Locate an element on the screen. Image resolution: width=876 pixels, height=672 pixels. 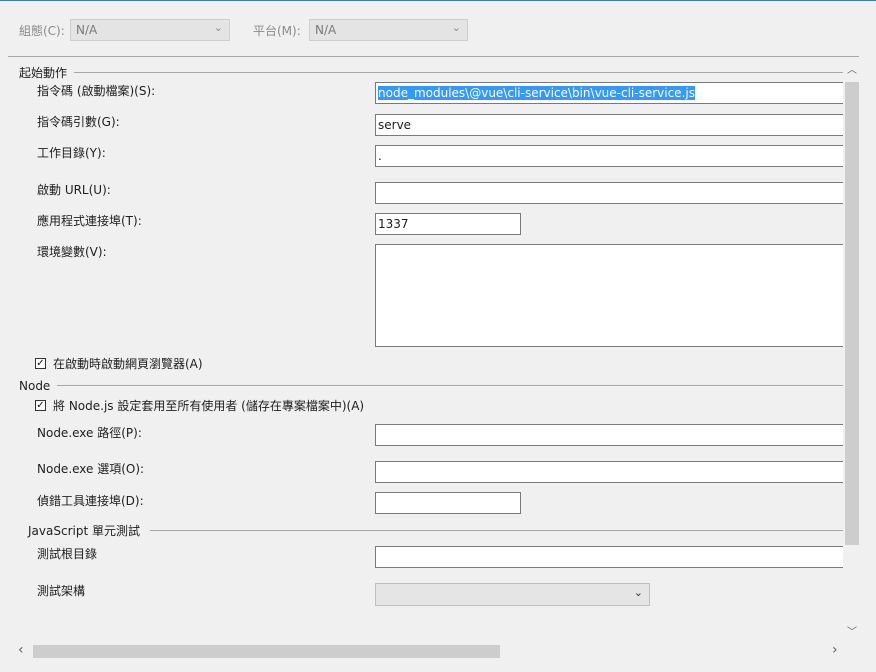
window-top-border is located at coordinates (438, 0).